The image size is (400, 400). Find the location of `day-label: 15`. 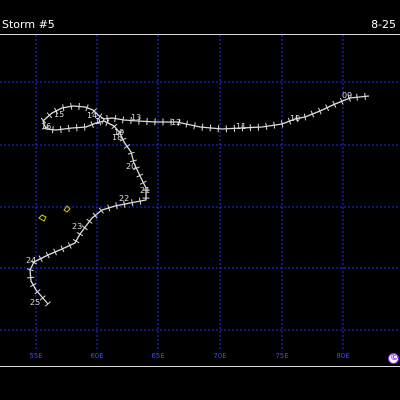

day-label: 15 is located at coordinates (59, 114).